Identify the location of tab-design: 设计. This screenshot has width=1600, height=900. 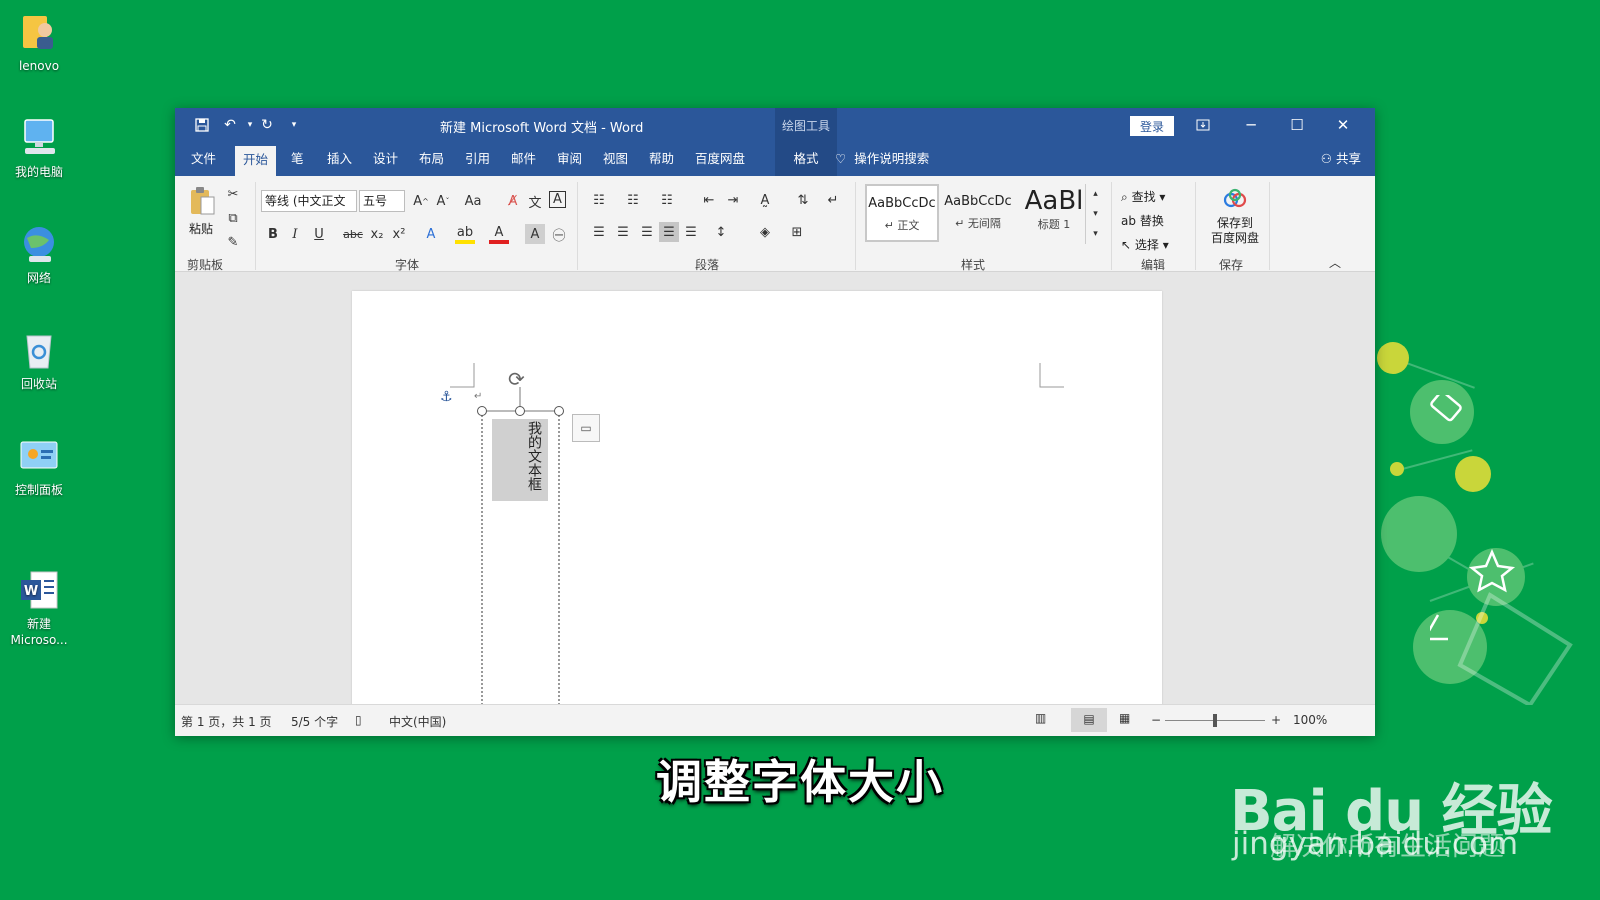
(385, 159).